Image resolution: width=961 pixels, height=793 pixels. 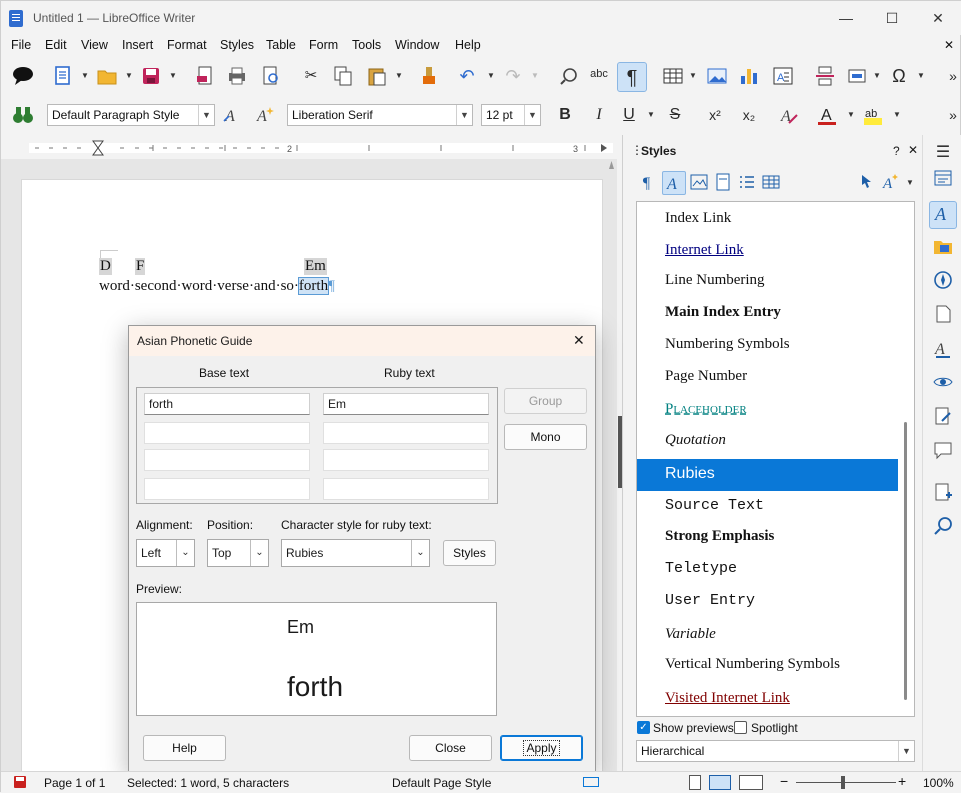 What do you see at coordinates (783, 76) in the screenshot?
I see `insert-textbox-icon: A` at bounding box center [783, 76].